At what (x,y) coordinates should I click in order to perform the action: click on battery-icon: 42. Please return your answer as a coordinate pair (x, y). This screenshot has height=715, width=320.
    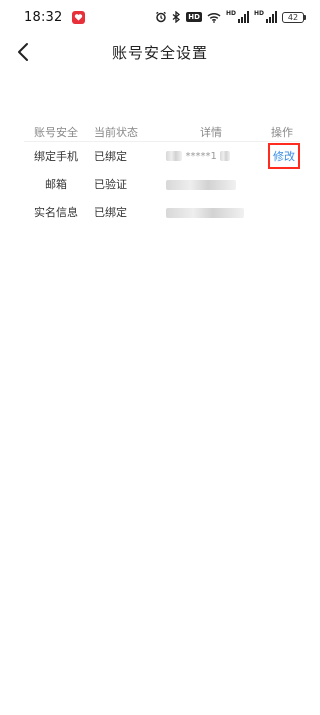
    Looking at the image, I should click on (294, 17).